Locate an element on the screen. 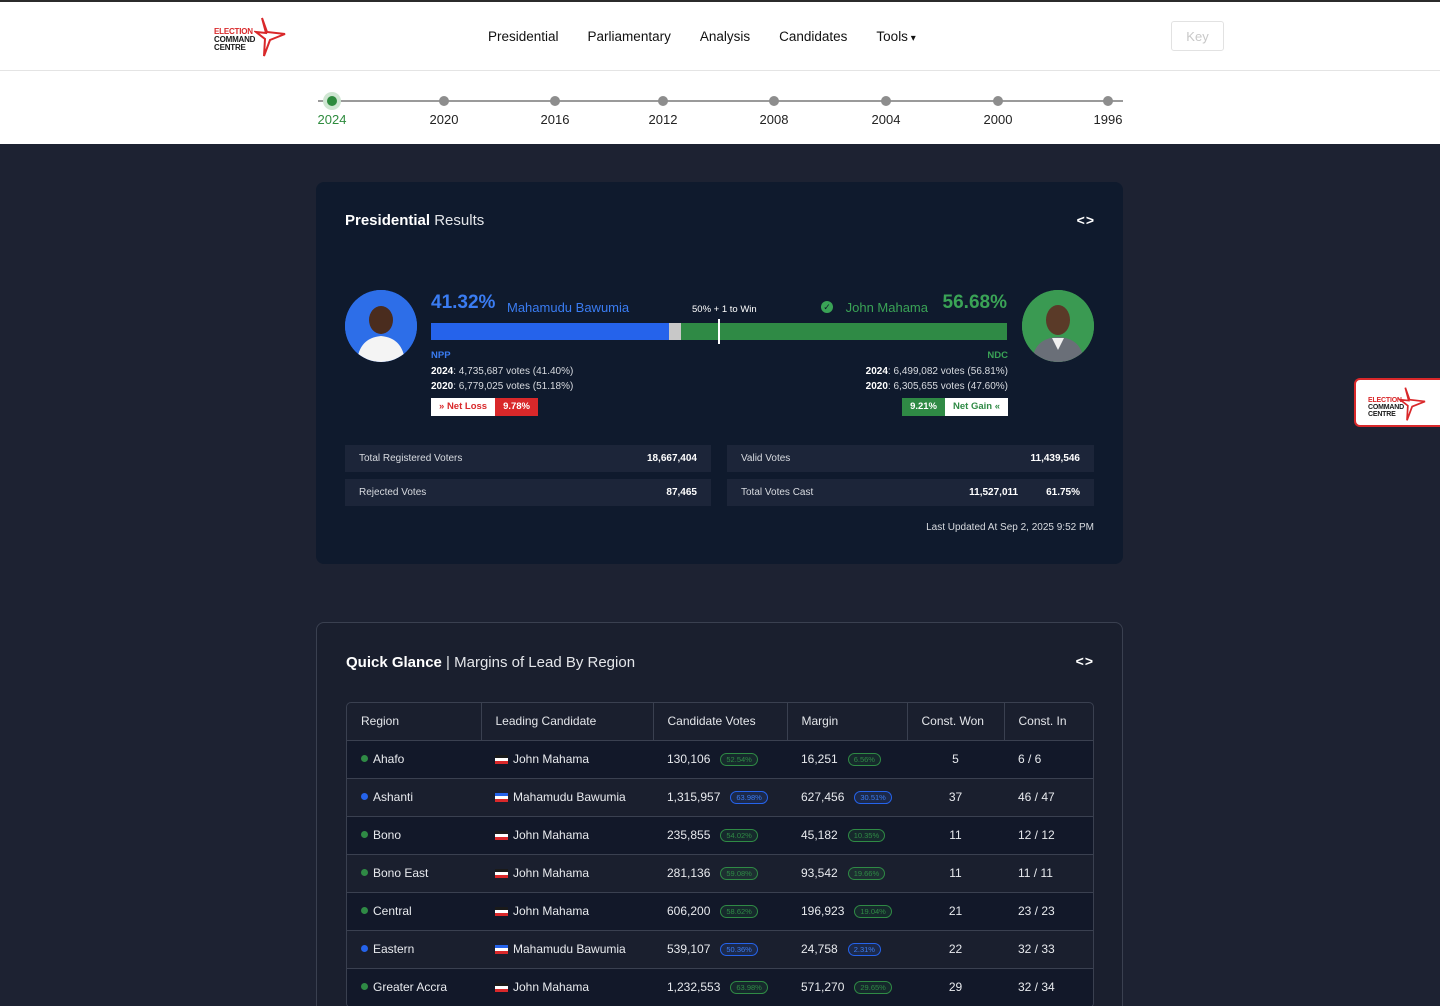  col-margin: Margin is located at coordinates (847, 722).